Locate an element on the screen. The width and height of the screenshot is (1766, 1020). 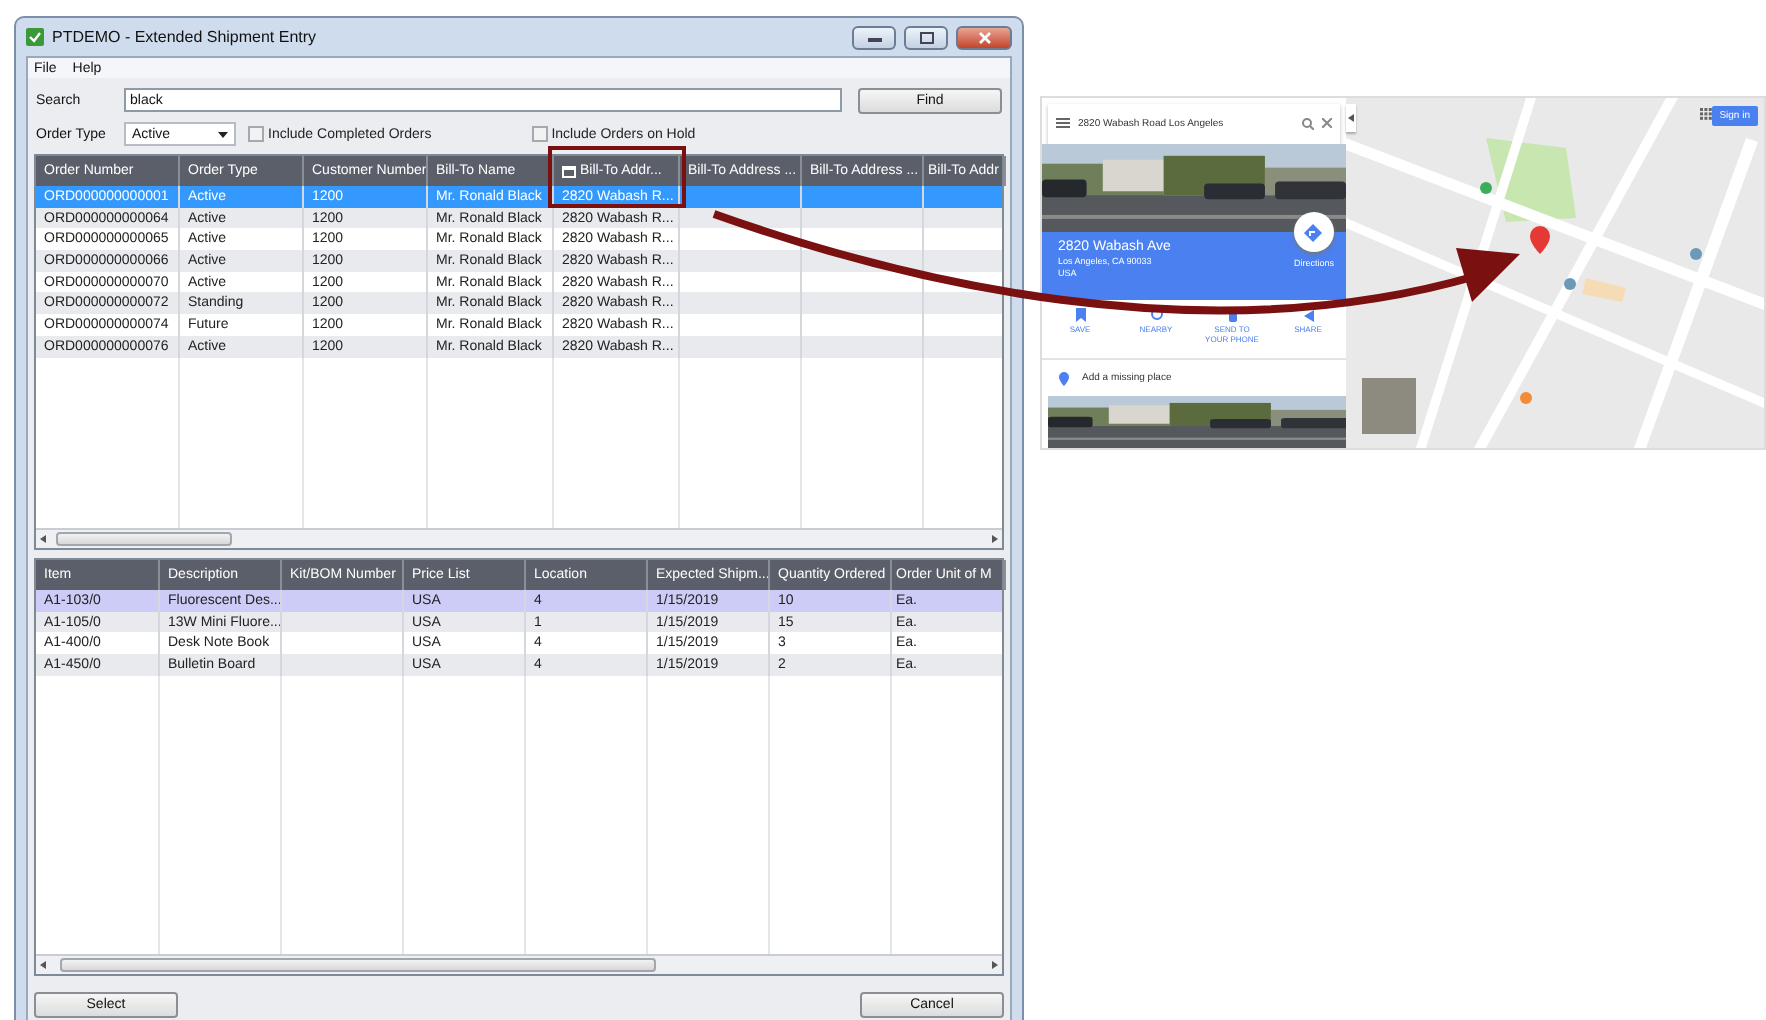
dropdown-arrow-icon is located at coordinates (223, 134).